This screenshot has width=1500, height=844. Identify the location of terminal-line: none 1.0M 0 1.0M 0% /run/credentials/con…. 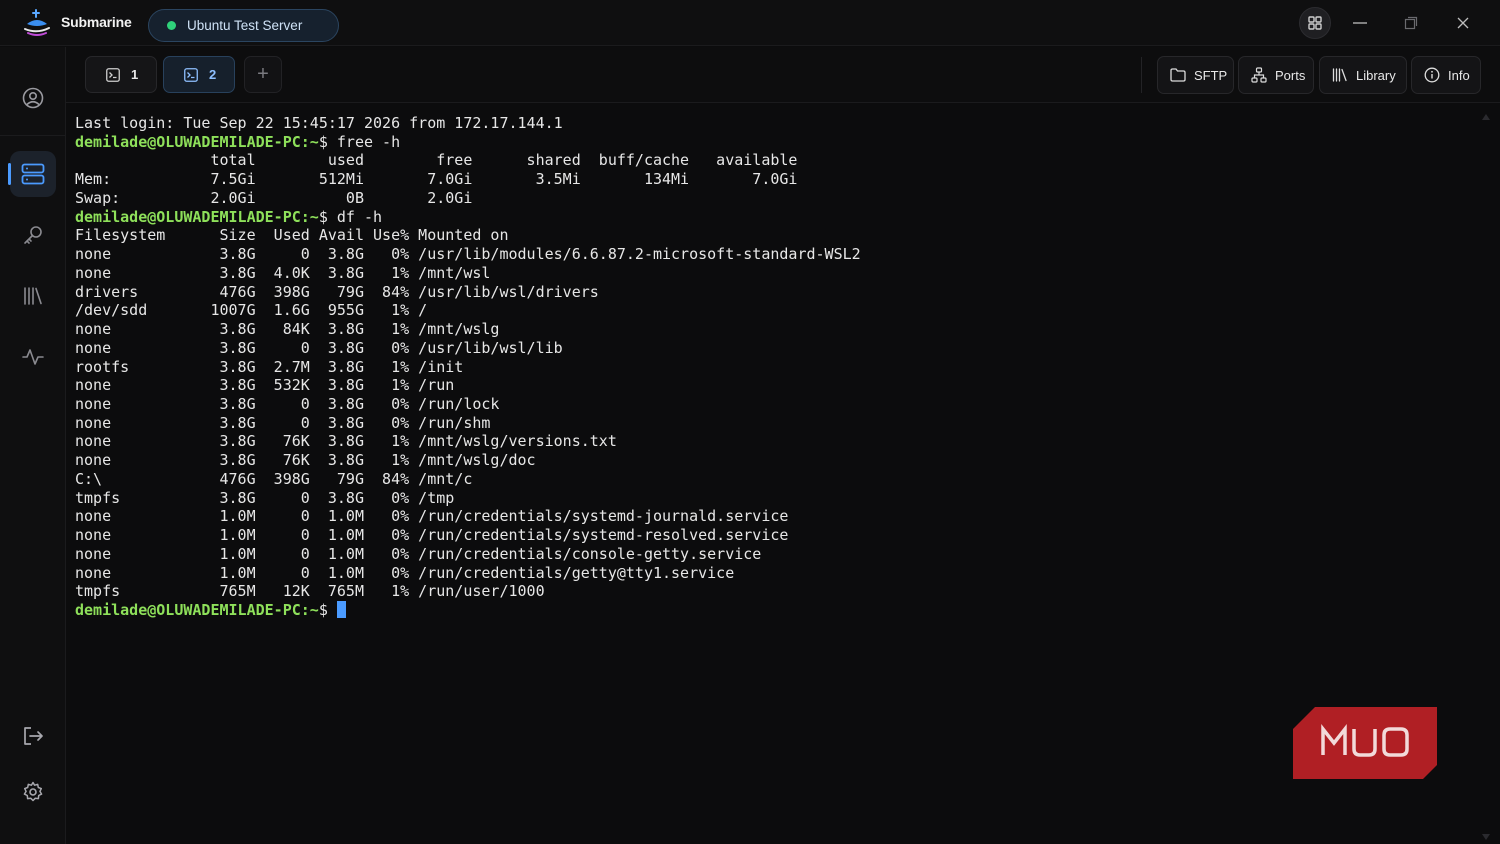
(418, 553).